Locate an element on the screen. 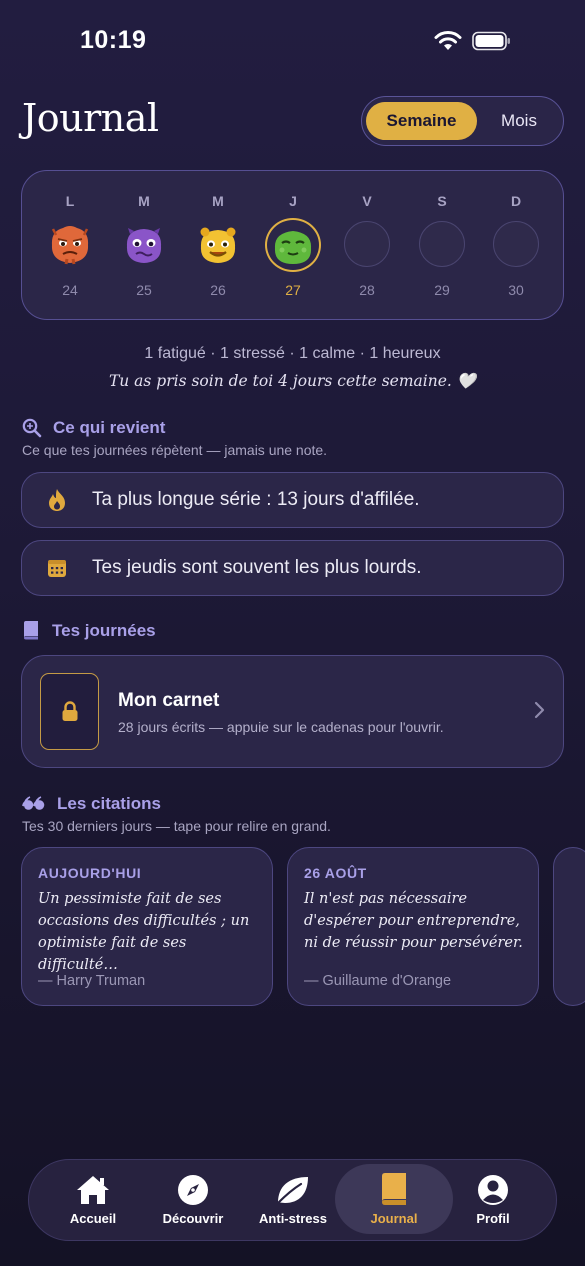 This screenshot has height=1266, width=585. day-number: 27 is located at coordinates (293, 290).